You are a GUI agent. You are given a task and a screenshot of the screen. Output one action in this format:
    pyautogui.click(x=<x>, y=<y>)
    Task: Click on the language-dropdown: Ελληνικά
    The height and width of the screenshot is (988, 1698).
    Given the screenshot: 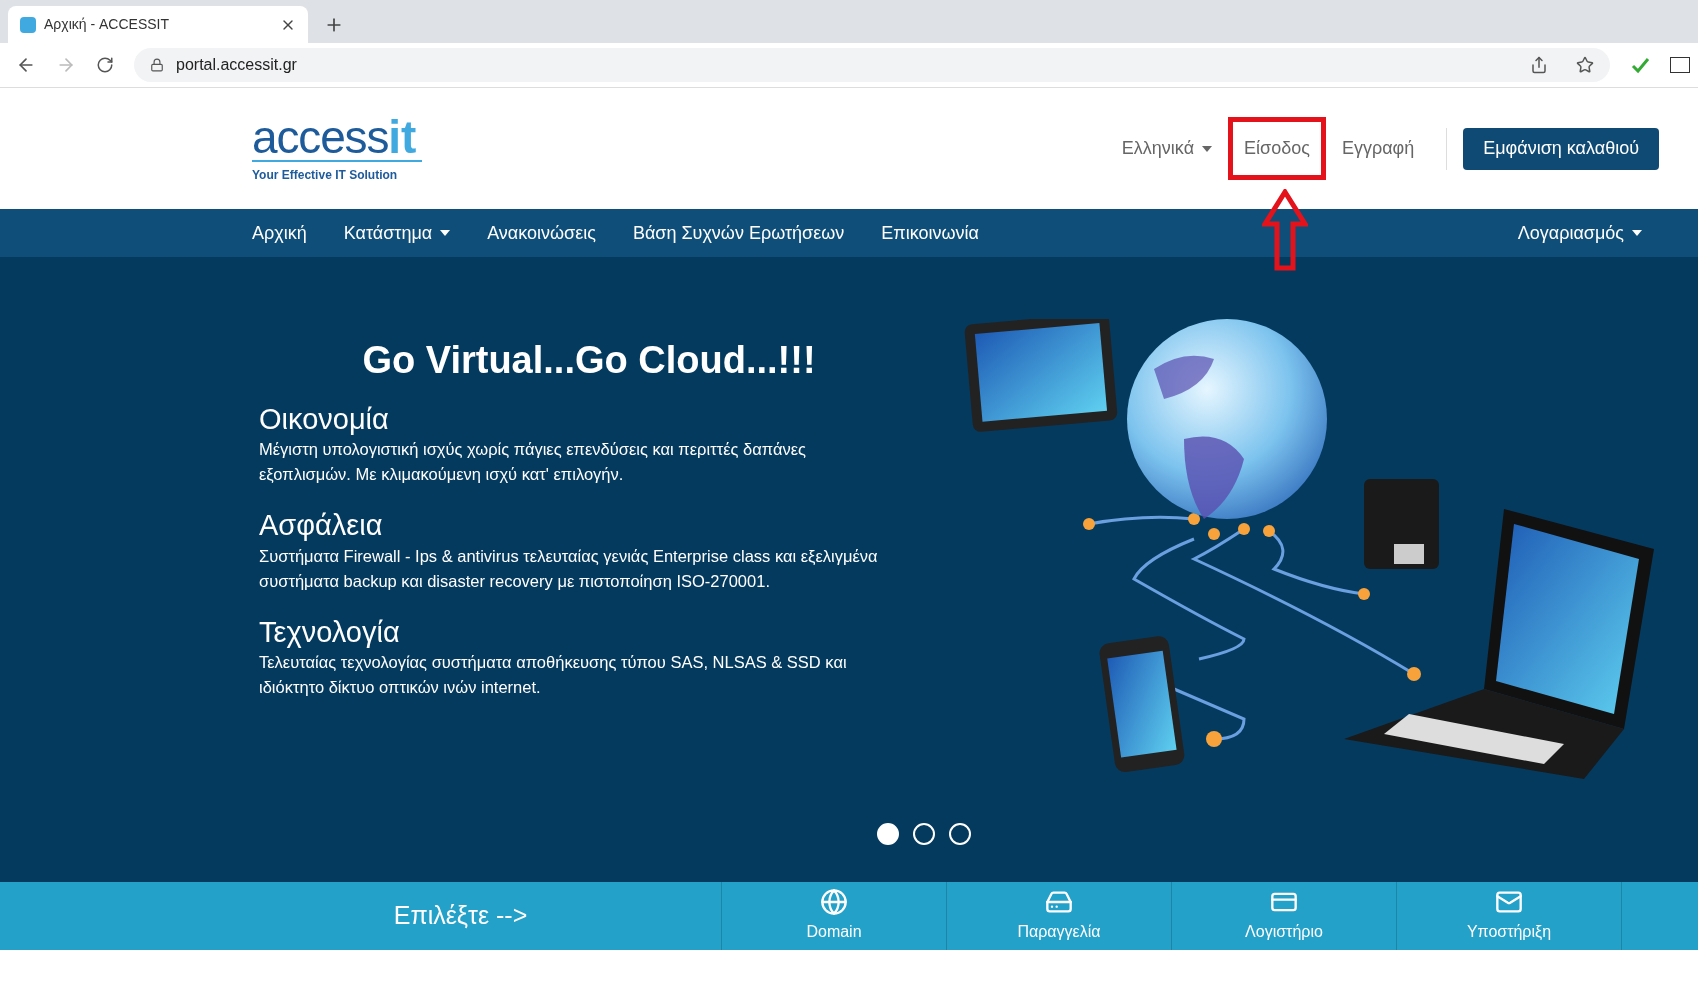 What is the action you would take?
    pyautogui.click(x=1167, y=148)
    